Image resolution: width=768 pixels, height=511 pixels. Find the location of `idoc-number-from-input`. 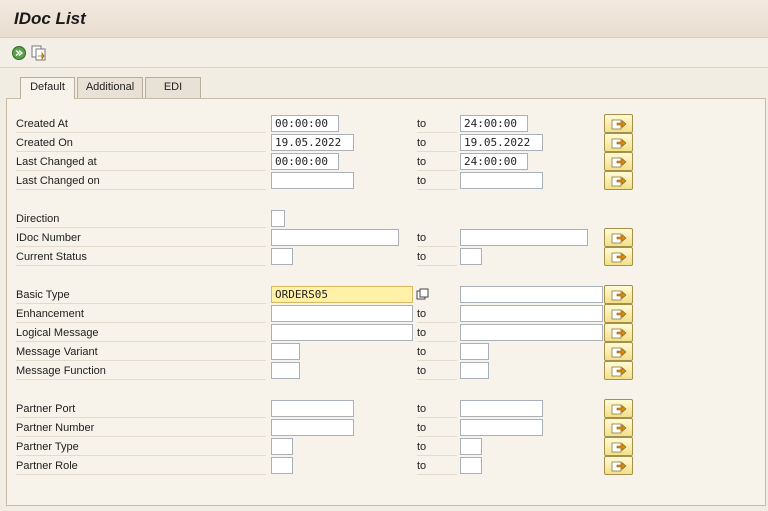

idoc-number-from-input is located at coordinates (335, 237).